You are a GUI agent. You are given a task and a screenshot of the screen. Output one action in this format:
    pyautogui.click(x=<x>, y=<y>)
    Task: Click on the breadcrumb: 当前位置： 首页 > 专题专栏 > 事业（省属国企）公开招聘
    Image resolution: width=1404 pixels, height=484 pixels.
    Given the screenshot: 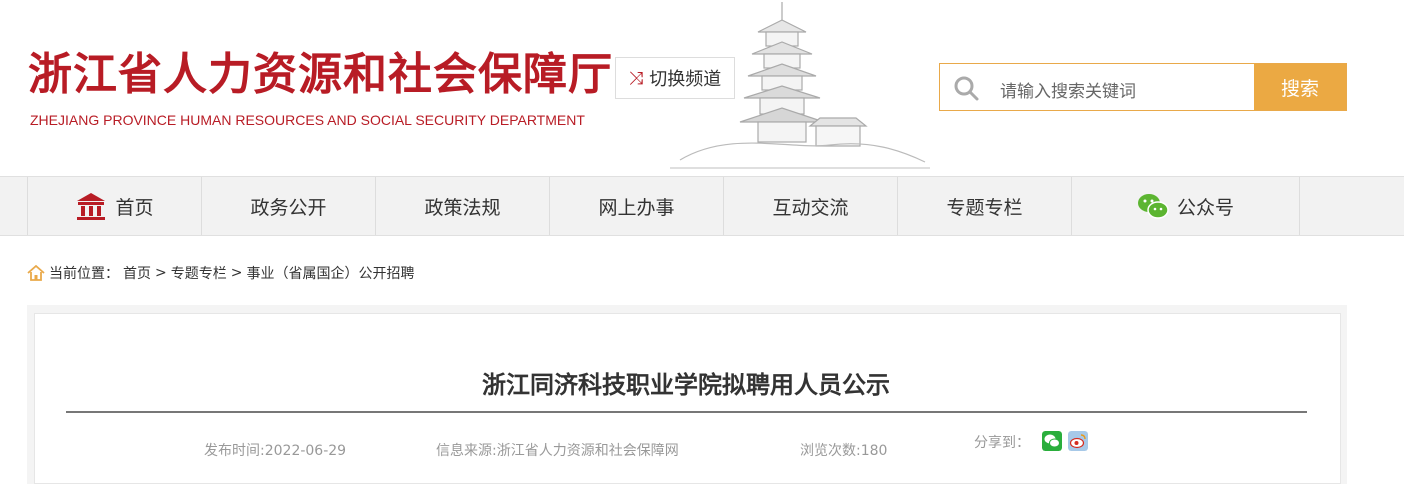 What is the action you would take?
    pyautogui.click(x=220, y=273)
    